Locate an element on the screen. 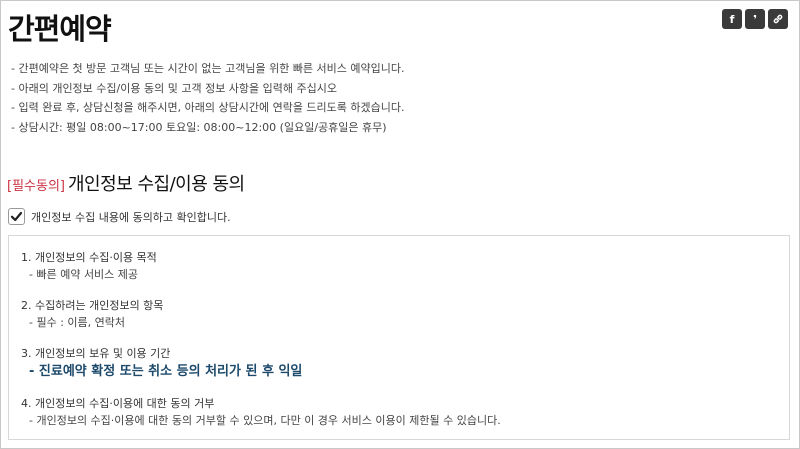  term-heading: 3. 개인정보의 보유 및 이용 기간 is located at coordinates (96, 353).